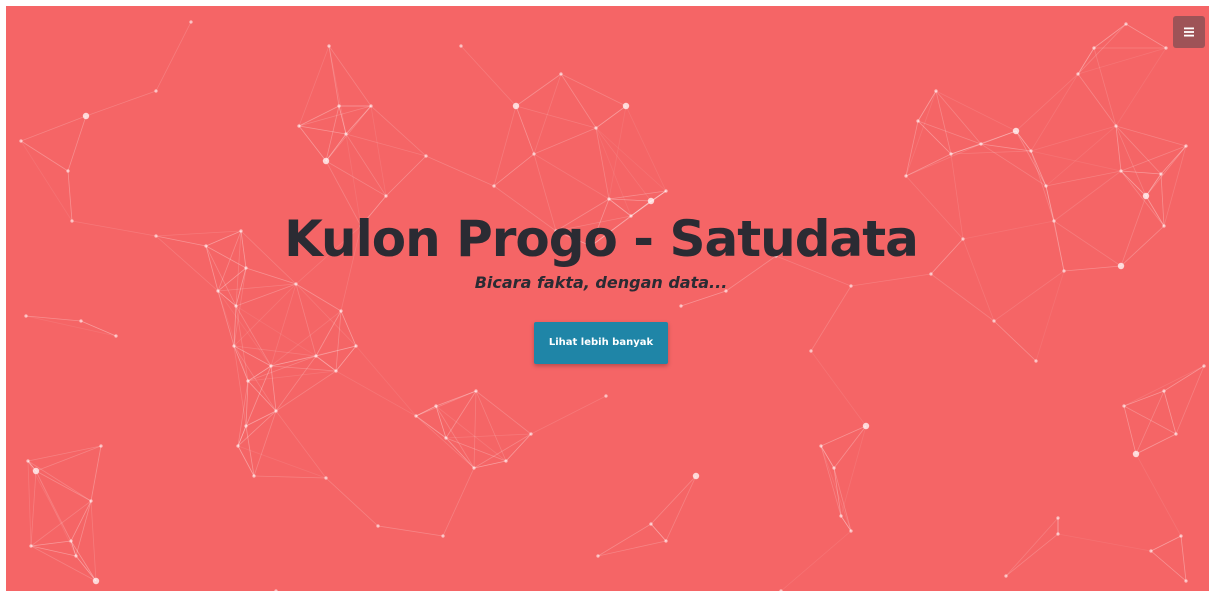 This screenshot has width=1209, height=591. I want to click on hamburger-icon, so click(1189, 32).